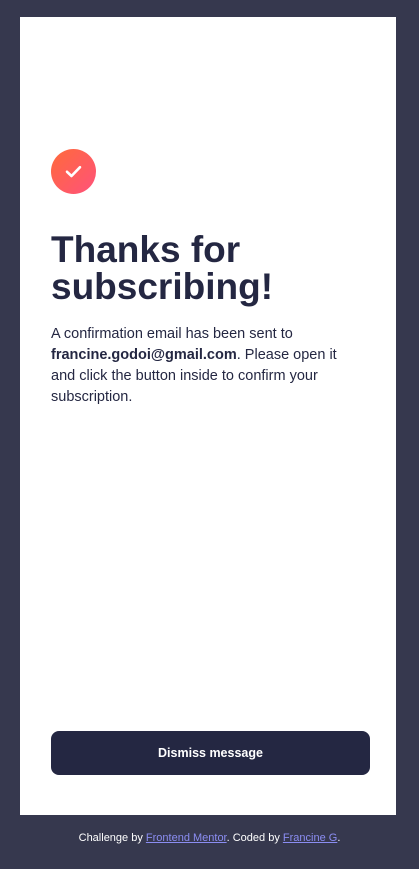  Describe the element at coordinates (339, 838) in the screenshot. I see `attribution-suffix: .` at that location.